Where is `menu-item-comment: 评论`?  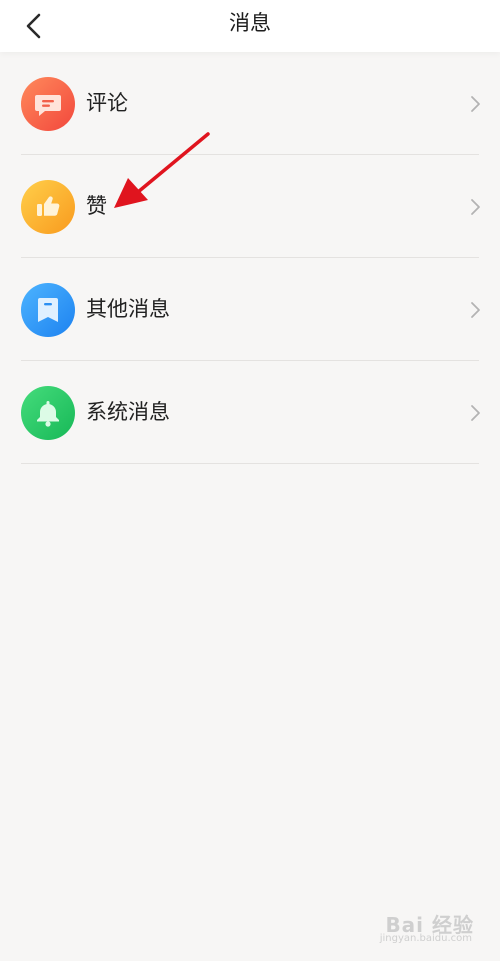 menu-item-comment: 评论 is located at coordinates (250, 103).